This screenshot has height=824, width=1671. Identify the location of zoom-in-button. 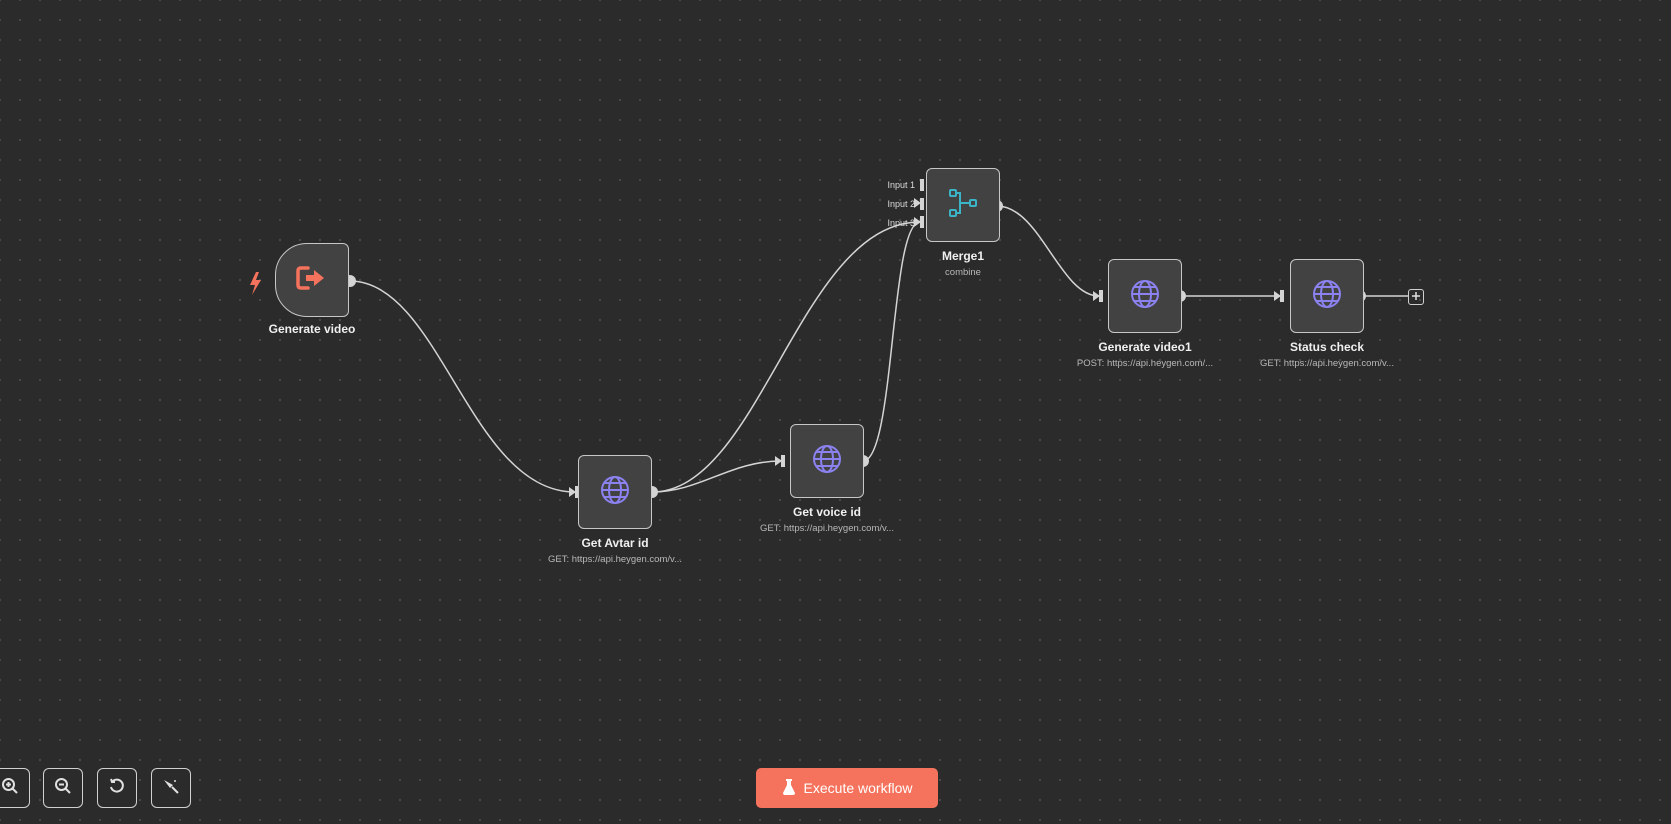
(15, 788).